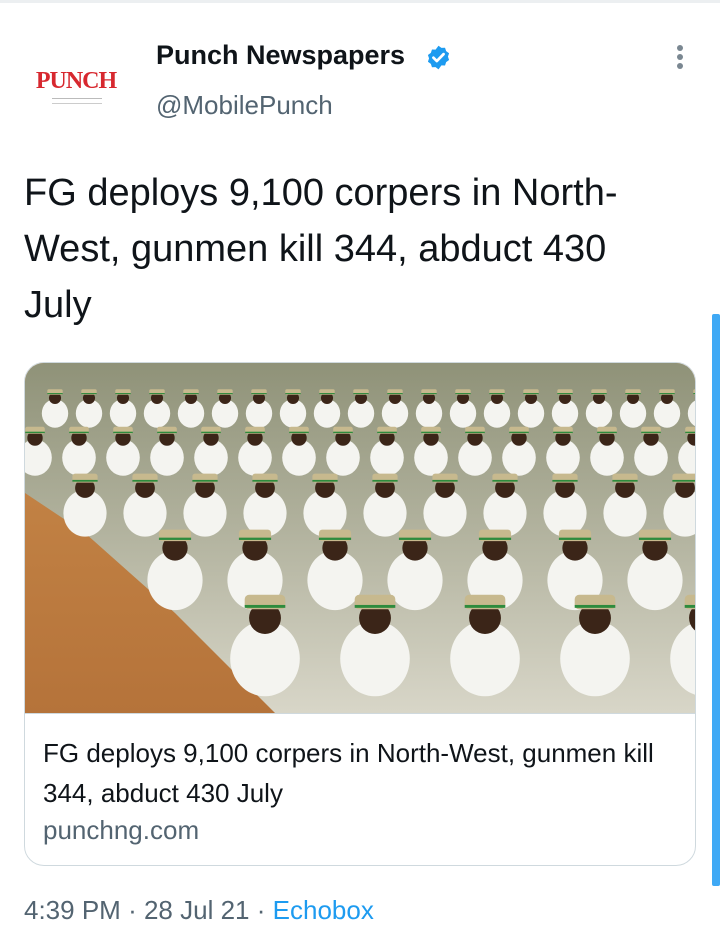 The height and width of the screenshot is (942, 720). What do you see at coordinates (680, 58) in the screenshot?
I see `more-options-icon` at bounding box center [680, 58].